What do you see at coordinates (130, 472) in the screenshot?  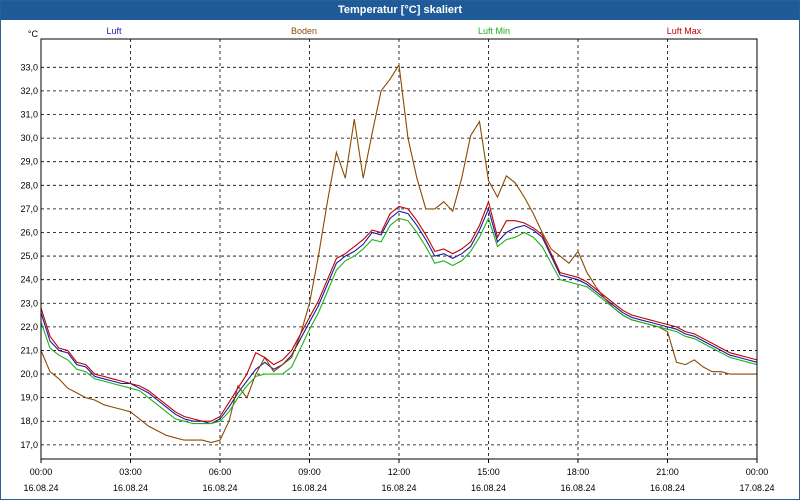 I see `x-tick-time: 03:00` at bounding box center [130, 472].